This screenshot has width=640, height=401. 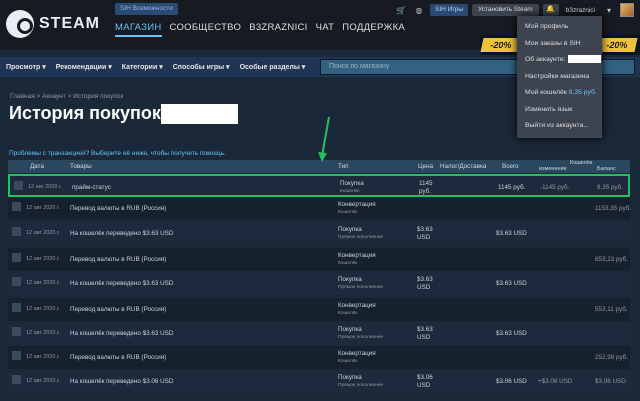 What do you see at coordinates (609, 10) in the screenshot?
I see `chevron-down-icon: ▾` at bounding box center [609, 10].